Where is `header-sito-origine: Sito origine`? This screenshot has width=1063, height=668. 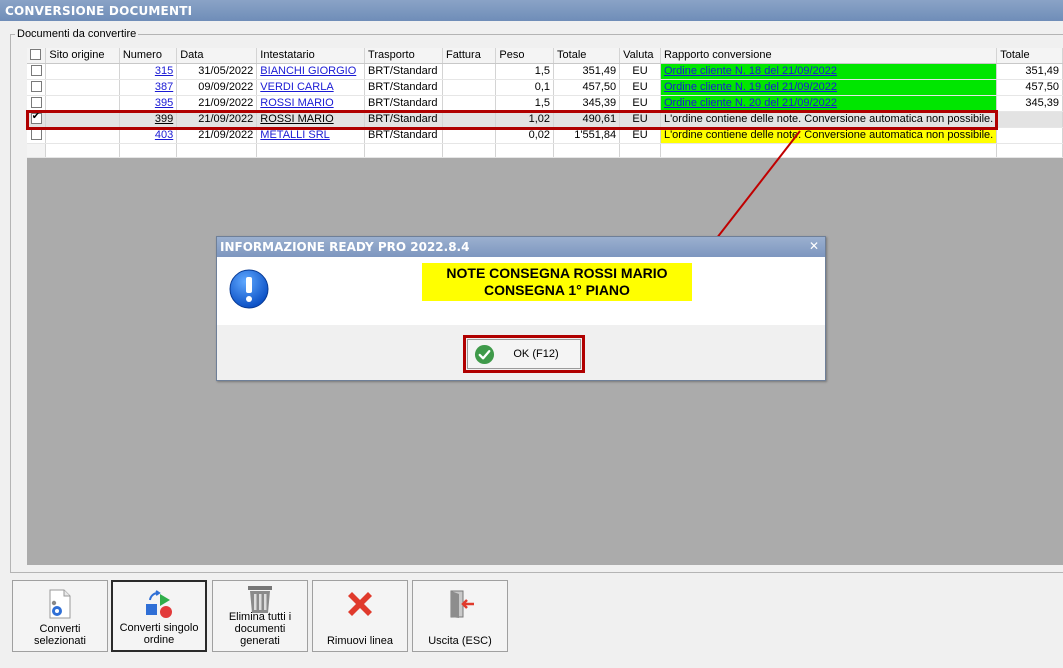 header-sito-origine: Sito origine is located at coordinates (82, 56).